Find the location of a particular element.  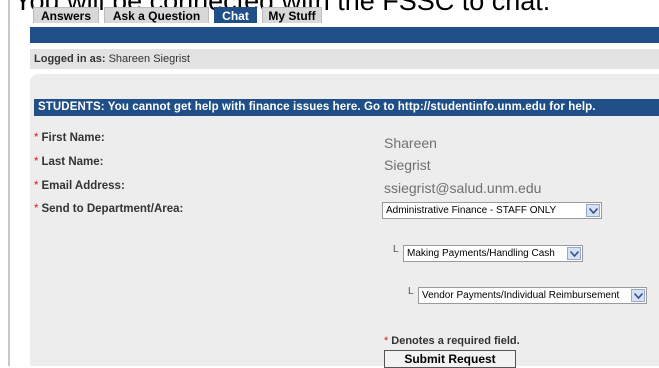

tab-chat: Chat is located at coordinates (235, 15).